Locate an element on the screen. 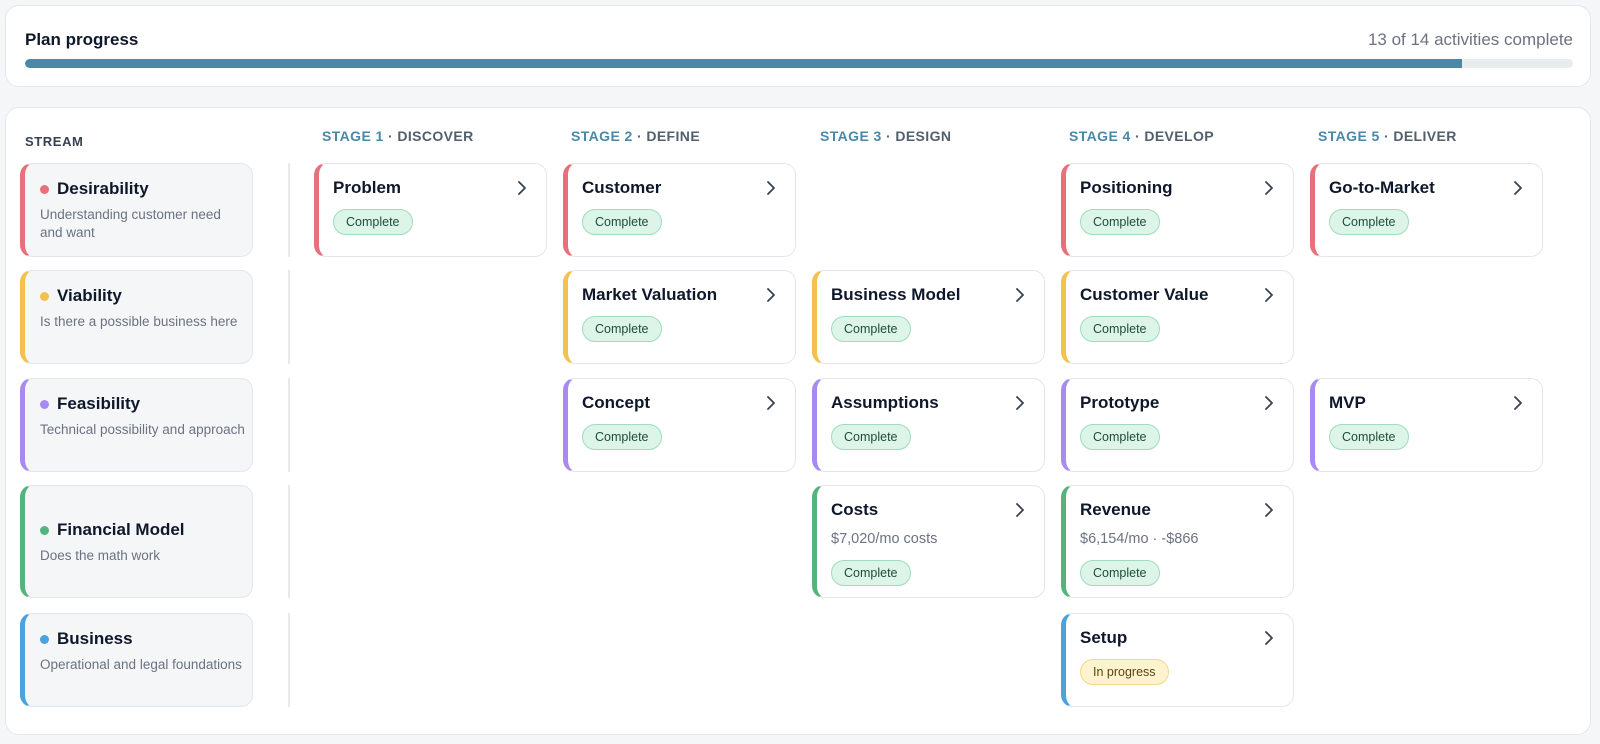 The height and width of the screenshot is (744, 1600). activity-card-mvp: MVP Complete is located at coordinates (1426, 425).